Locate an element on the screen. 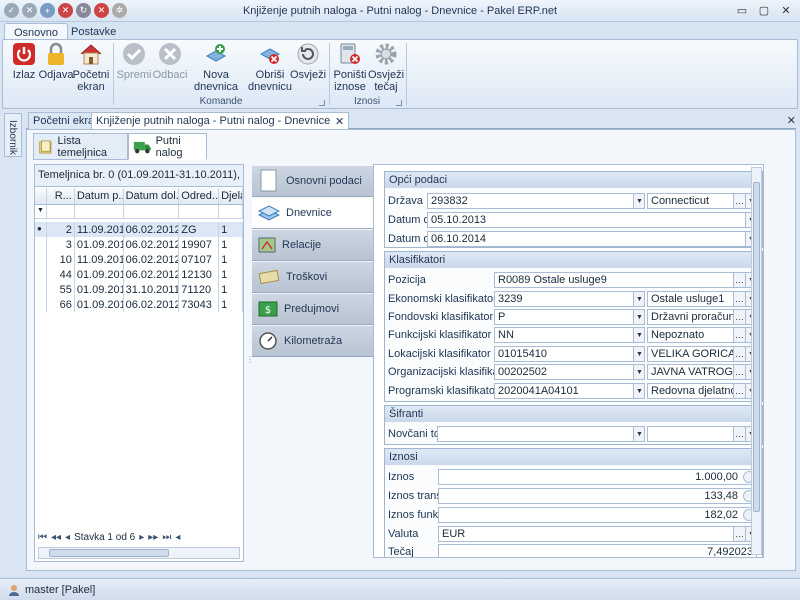 The width and height of the screenshot is (800, 600). pozicija-field: R0089 Ostale usluge9…▼ is located at coordinates (625, 280).